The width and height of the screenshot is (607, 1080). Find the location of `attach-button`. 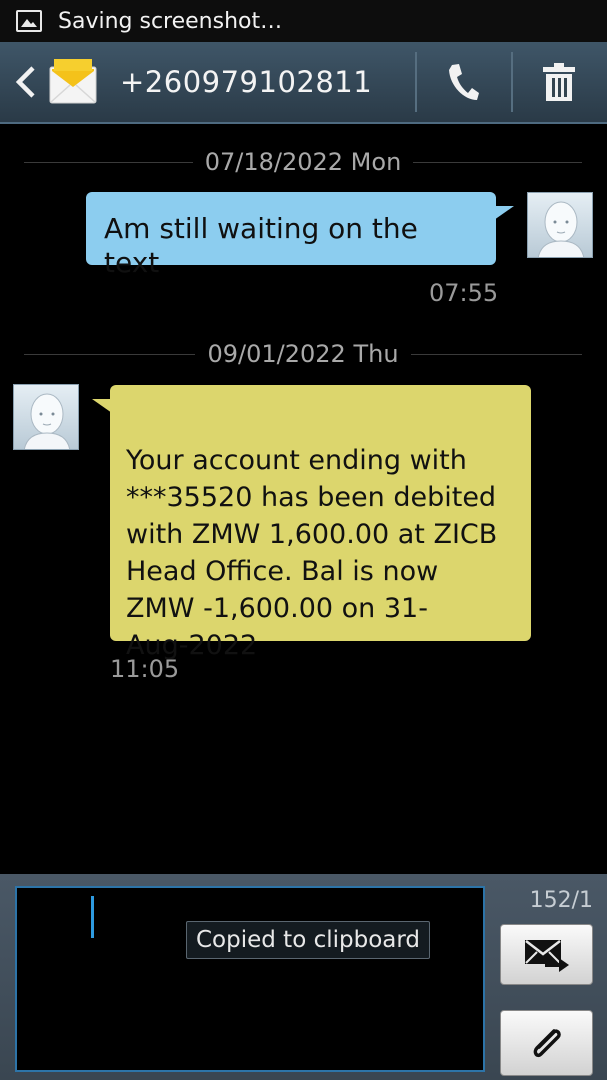

attach-button is located at coordinates (546, 1043).